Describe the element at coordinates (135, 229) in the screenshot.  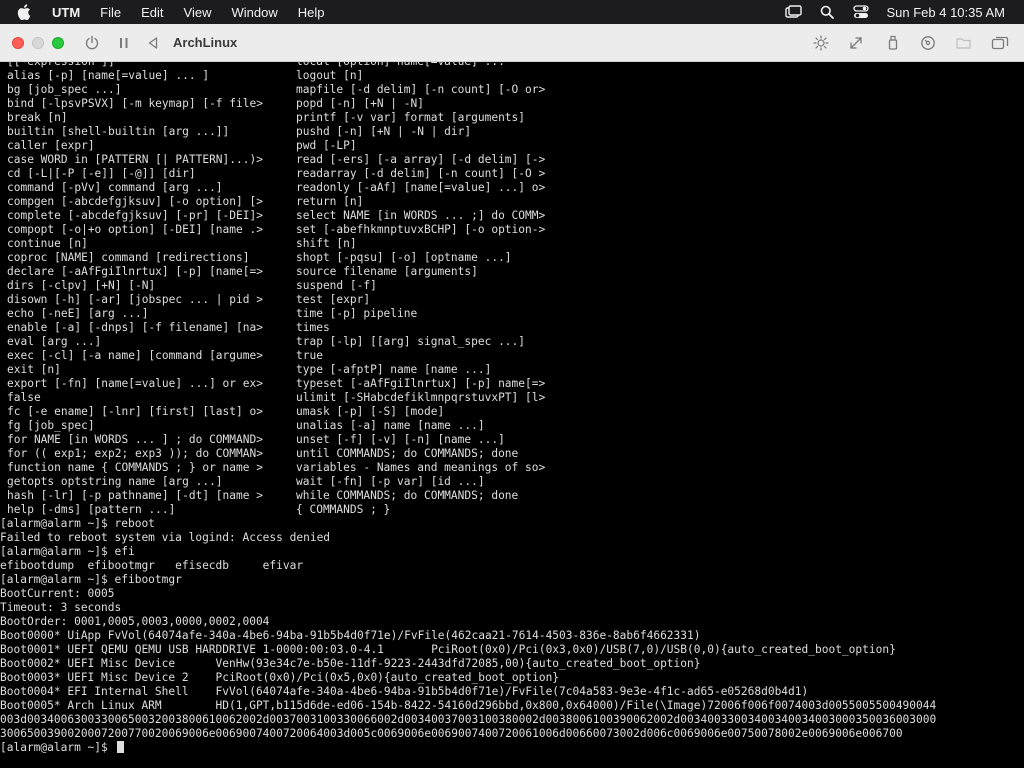
I see `help-left-line: compopt [-o|+o option] [-DEI] [name .>` at that location.